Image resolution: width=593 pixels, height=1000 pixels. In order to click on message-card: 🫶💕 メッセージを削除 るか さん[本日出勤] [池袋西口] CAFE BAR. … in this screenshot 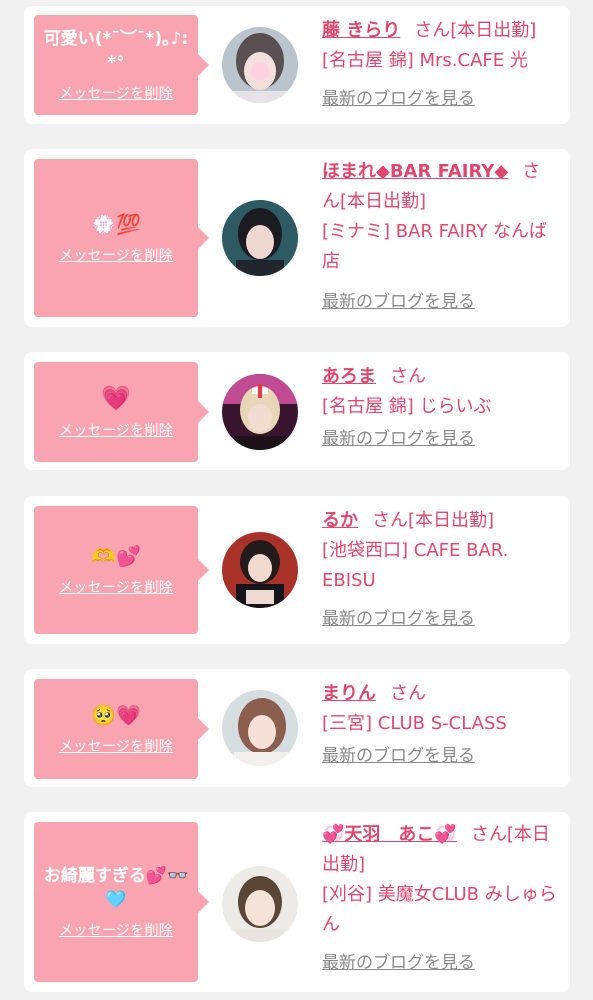, I will do `click(297, 570)`.